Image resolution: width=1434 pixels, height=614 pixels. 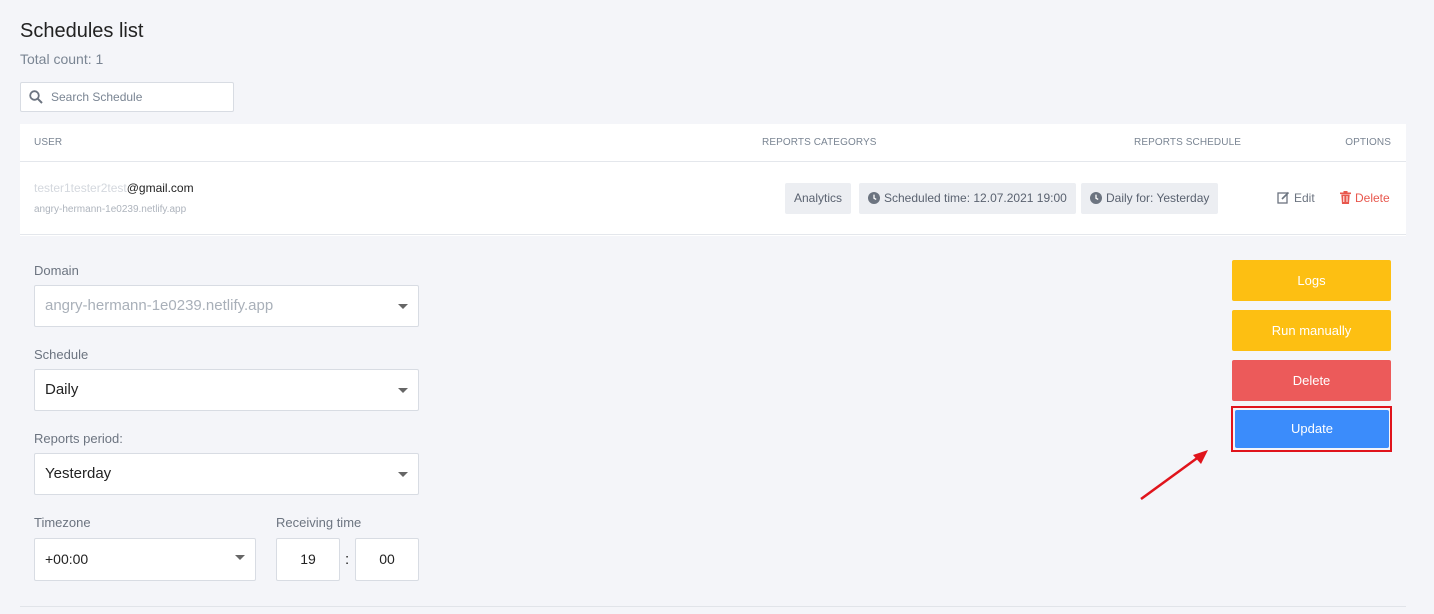 What do you see at coordinates (1312, 429) in the screenshot?
I see `update-button: Update` at bounding box center [1312, 429].